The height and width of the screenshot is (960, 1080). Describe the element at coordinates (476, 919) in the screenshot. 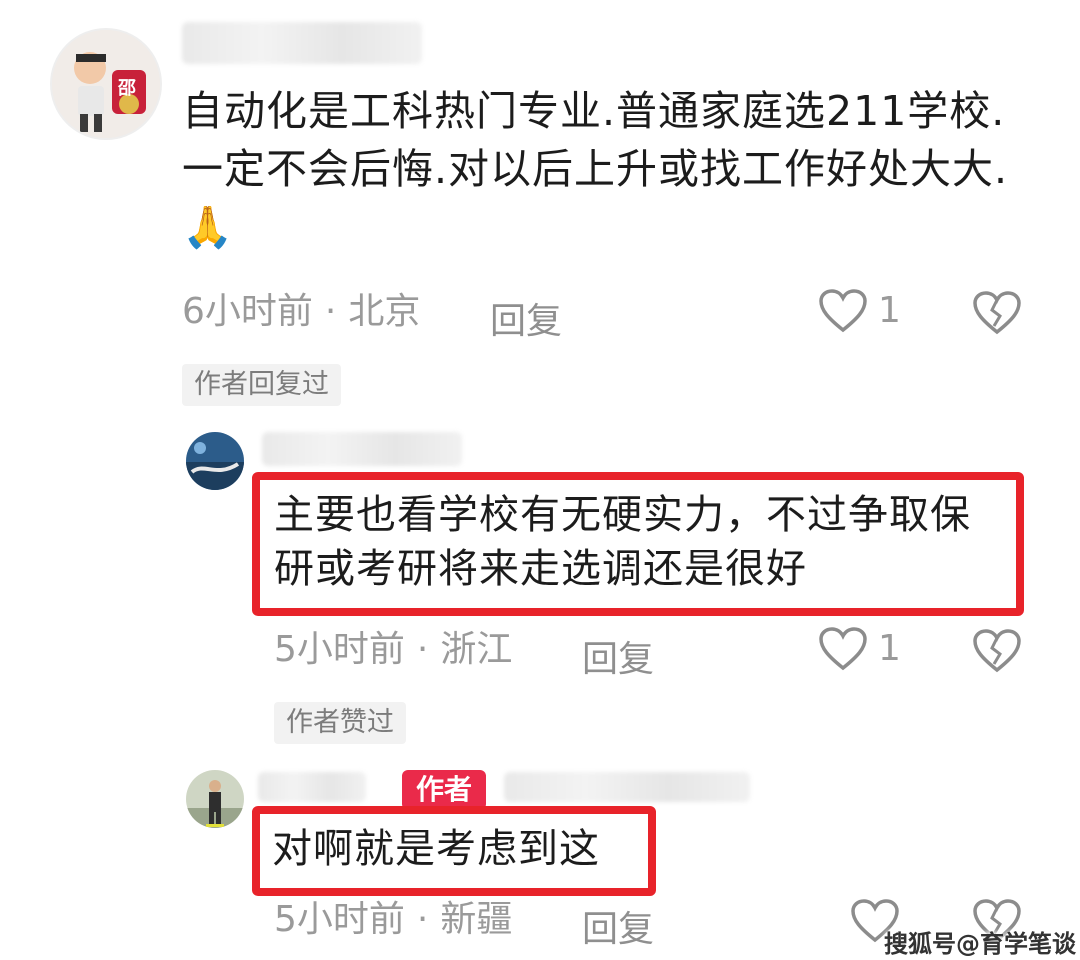

I see `location: 新疆` at that location.